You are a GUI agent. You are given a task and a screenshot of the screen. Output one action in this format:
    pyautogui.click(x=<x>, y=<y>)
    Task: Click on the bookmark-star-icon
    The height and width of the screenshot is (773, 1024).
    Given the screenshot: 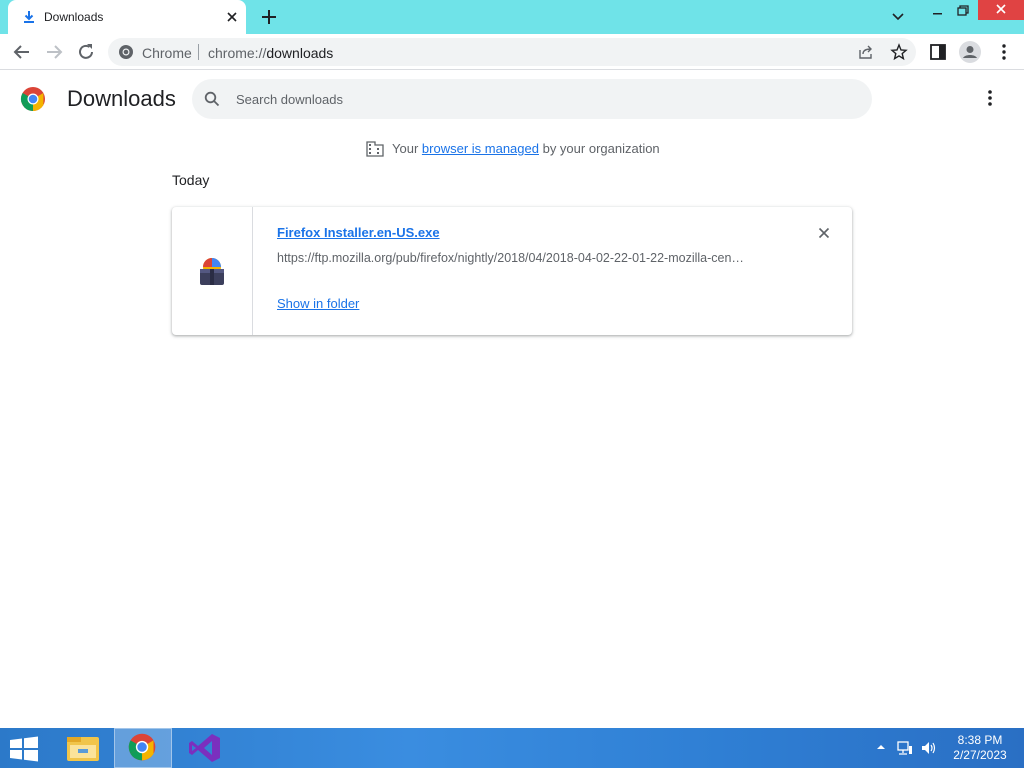 What is the action you would take?
    pyautogui.click(x=899, y=52)
    